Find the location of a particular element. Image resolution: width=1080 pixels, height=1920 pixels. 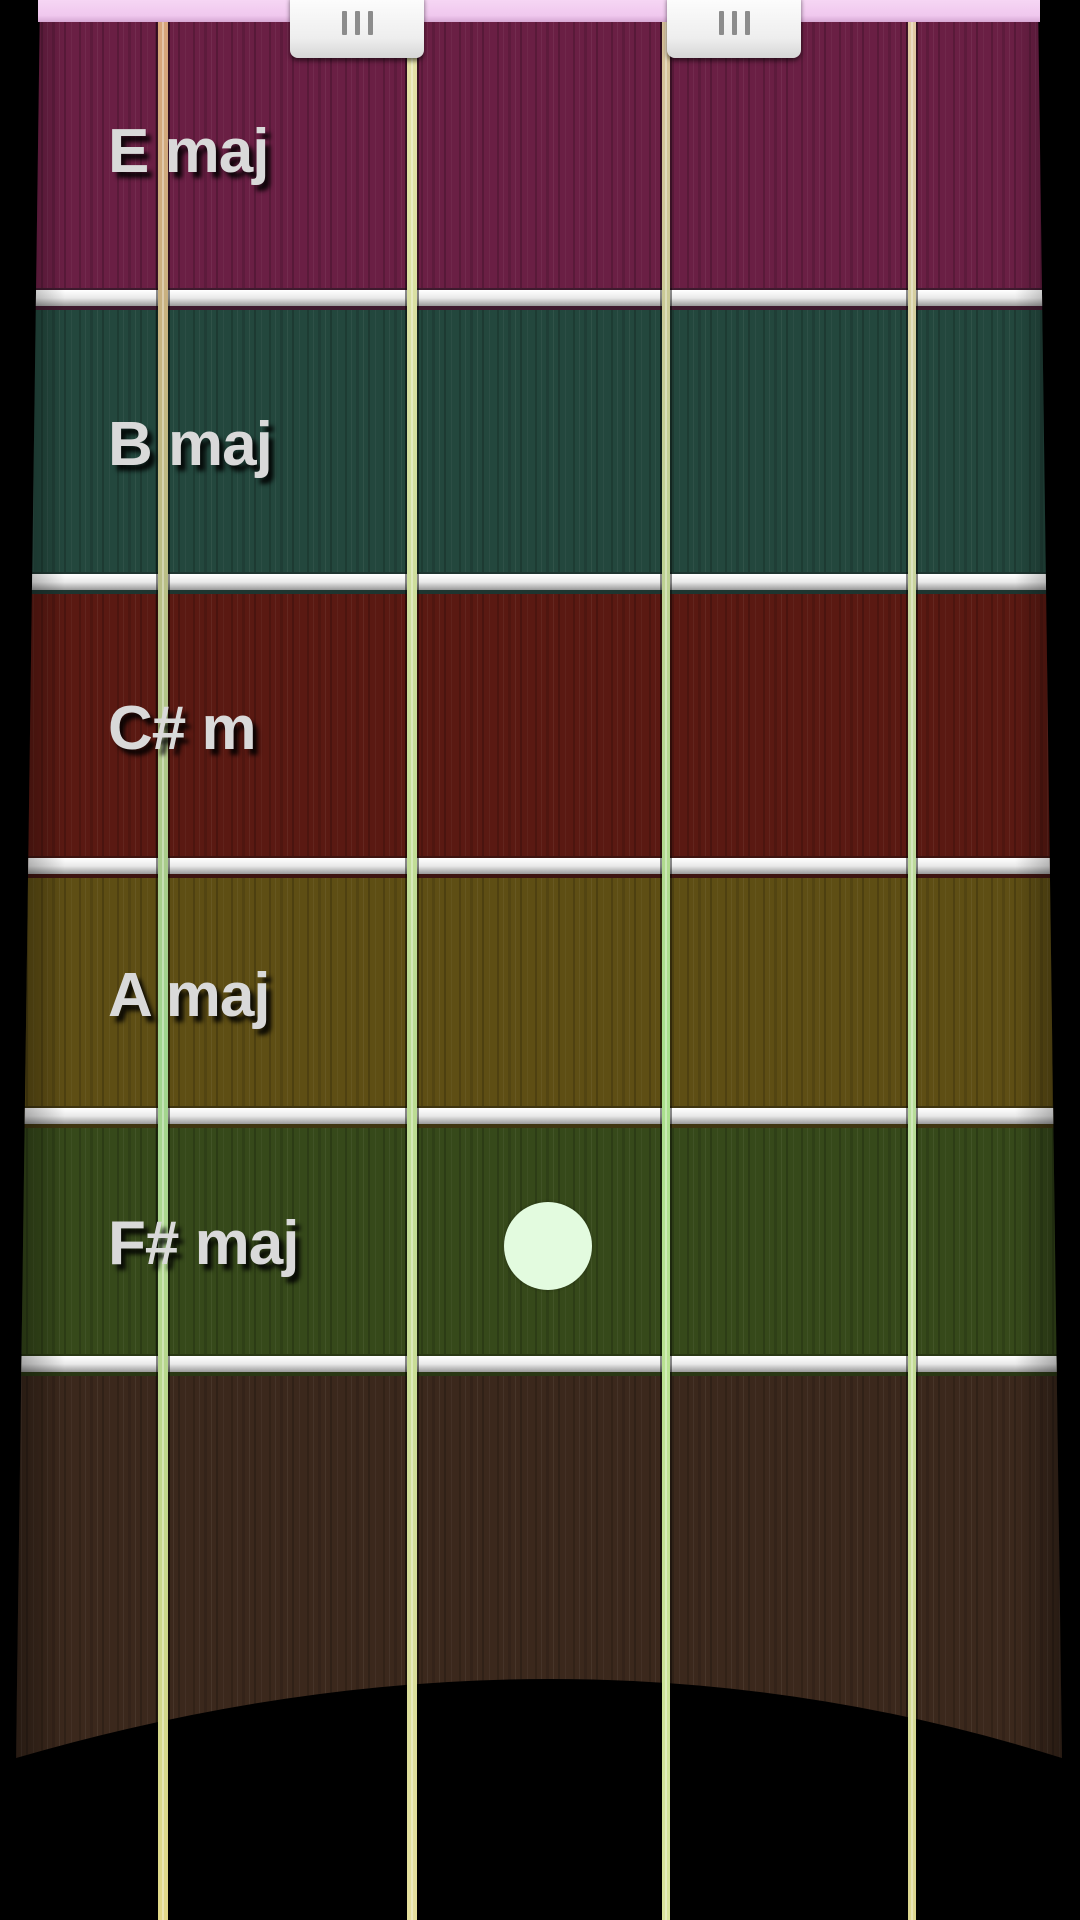

chord-label-c-sharp-m: C# m is located at coordinates (182, 728).